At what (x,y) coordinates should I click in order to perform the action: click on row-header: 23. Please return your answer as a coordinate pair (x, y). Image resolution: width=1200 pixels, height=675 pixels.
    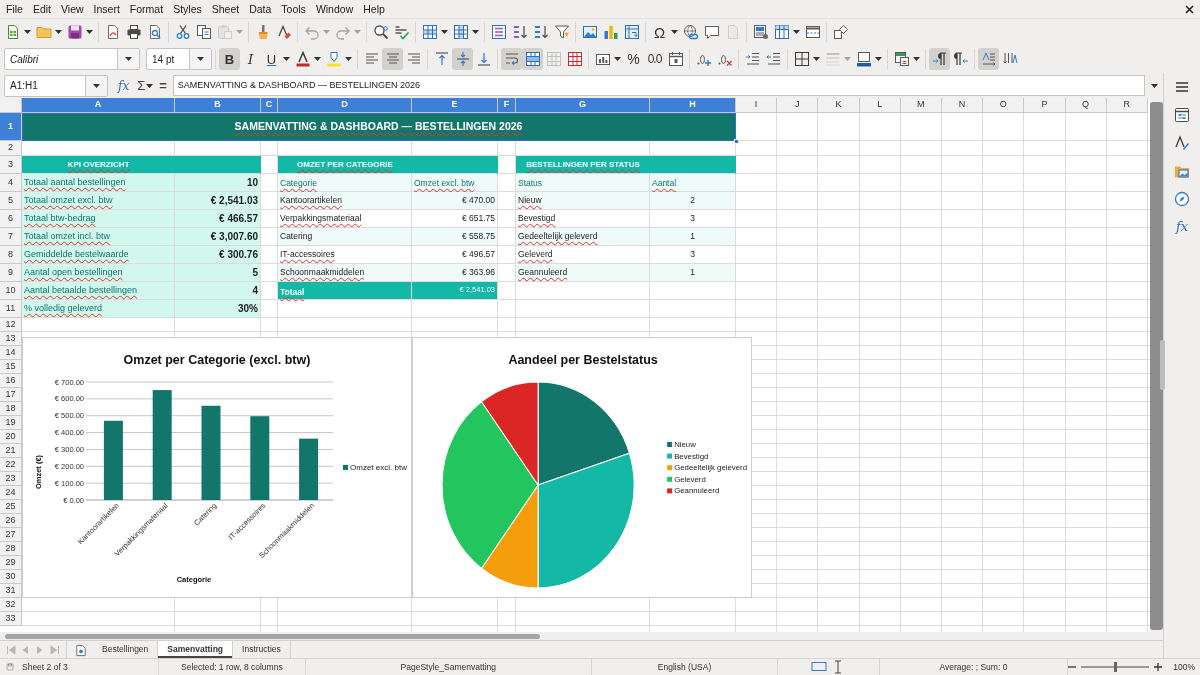
    Looking at the image, I should click on (11, 479).